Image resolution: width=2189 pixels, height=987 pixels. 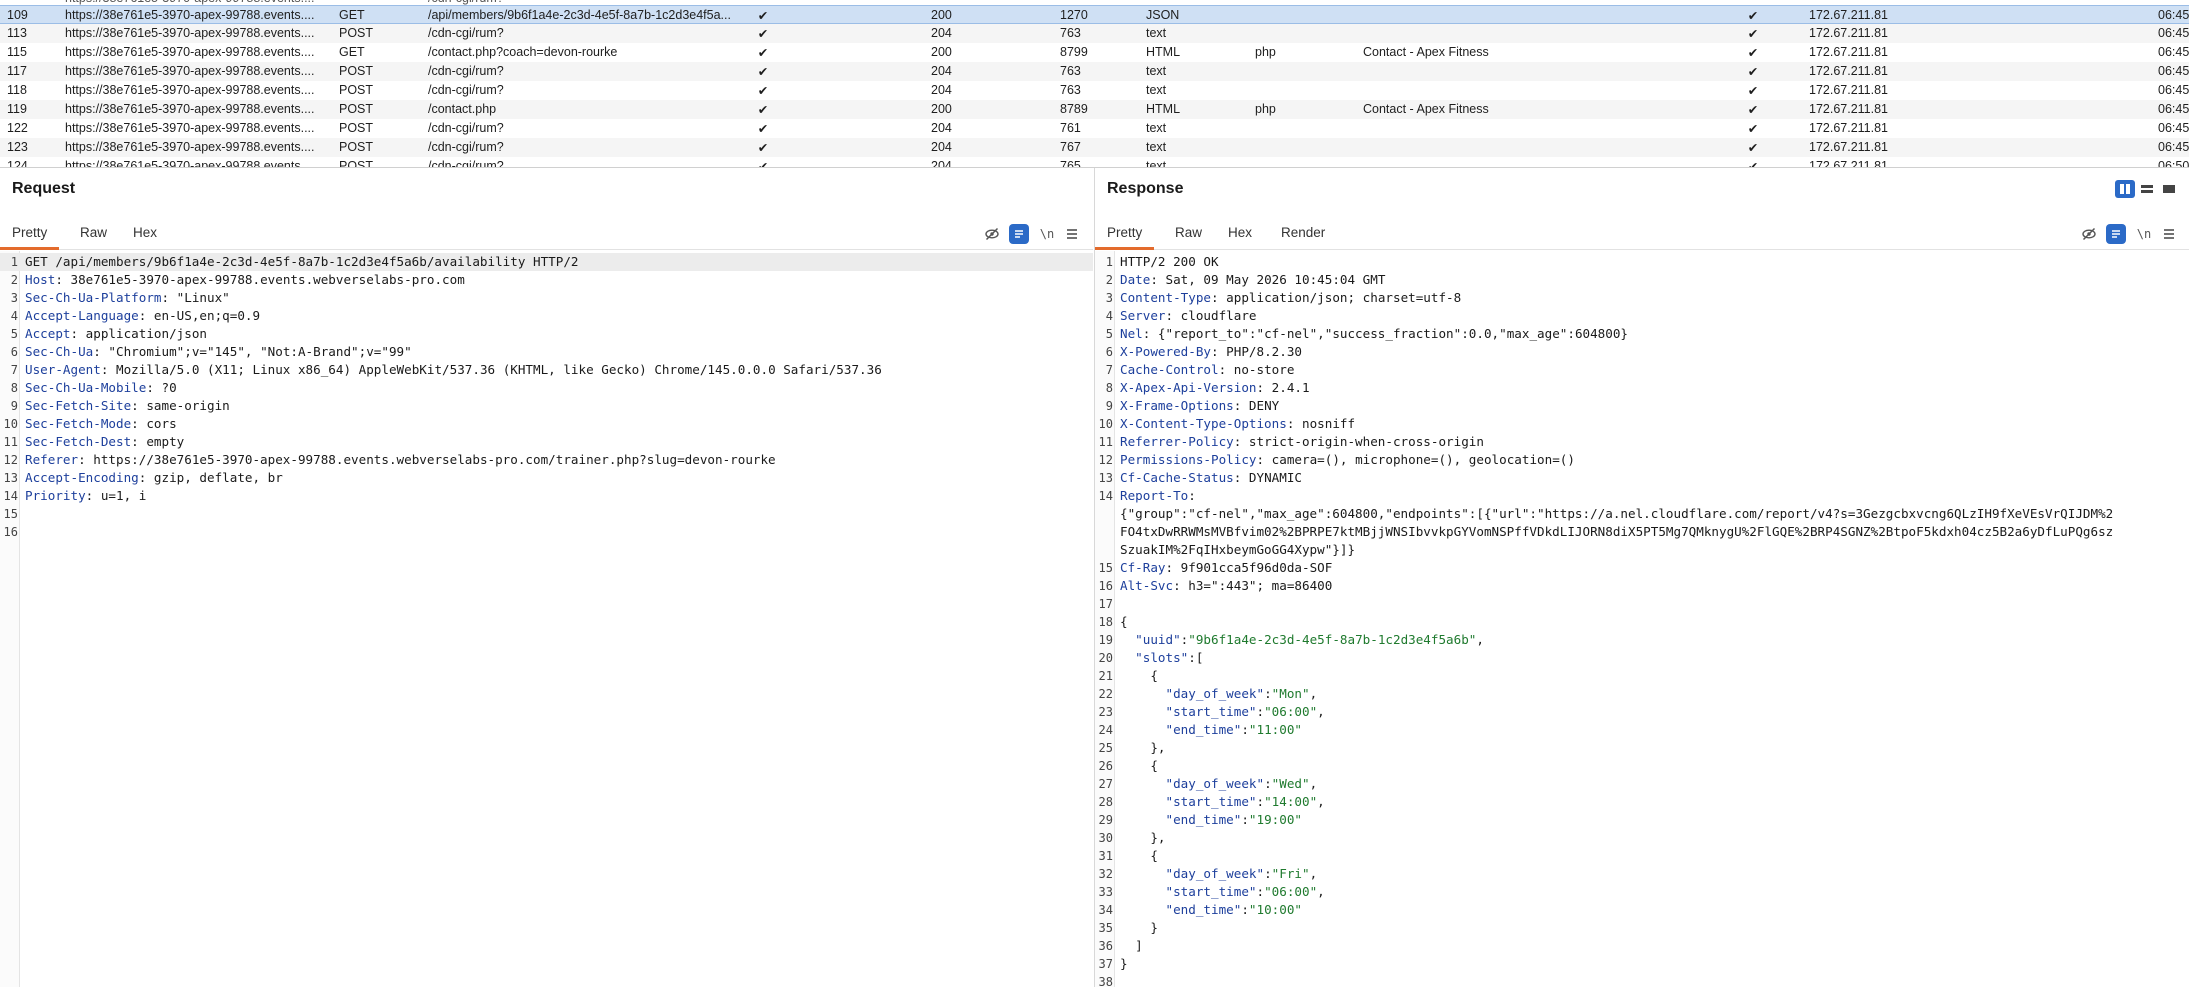 What do you see at coordinates (1290, 783) in the screenshot?
I see `json-value: "Wed"` at bounding box center [1290, 783].